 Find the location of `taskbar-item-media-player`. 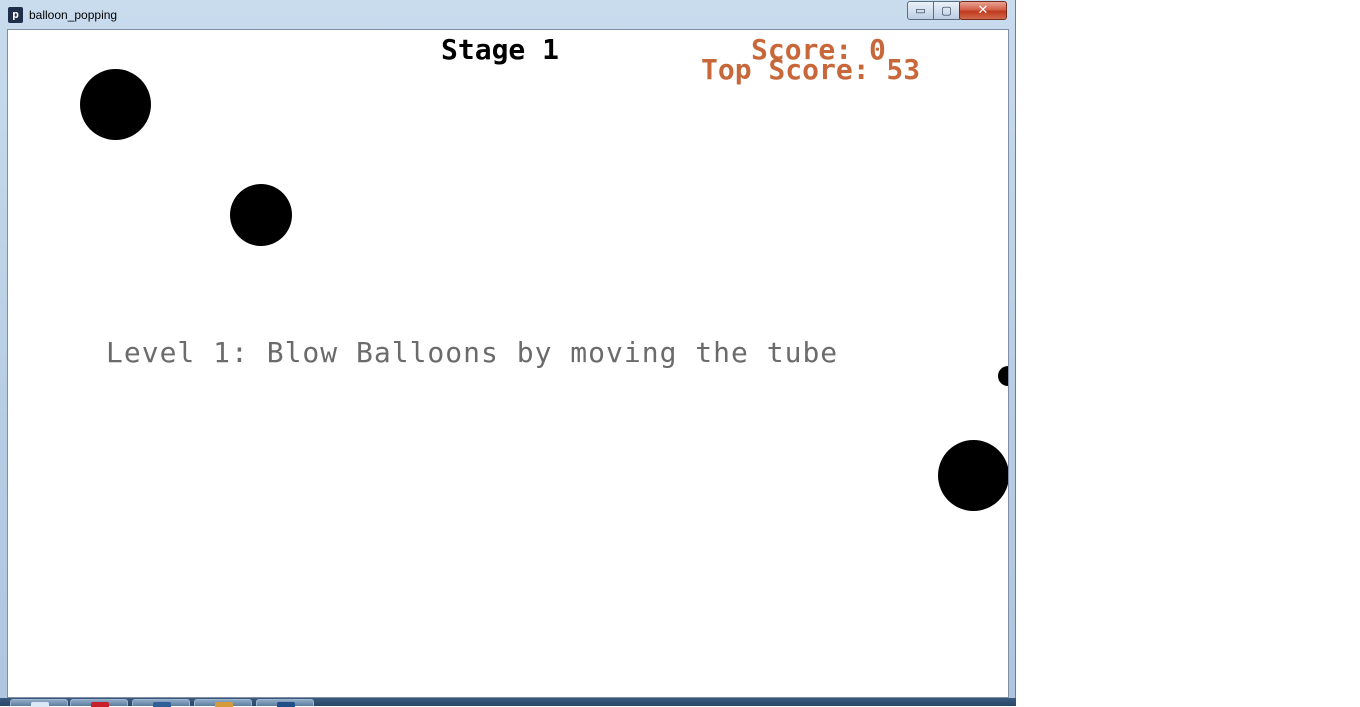

taskbar-item-media-player is located at coordinates (223, 703).